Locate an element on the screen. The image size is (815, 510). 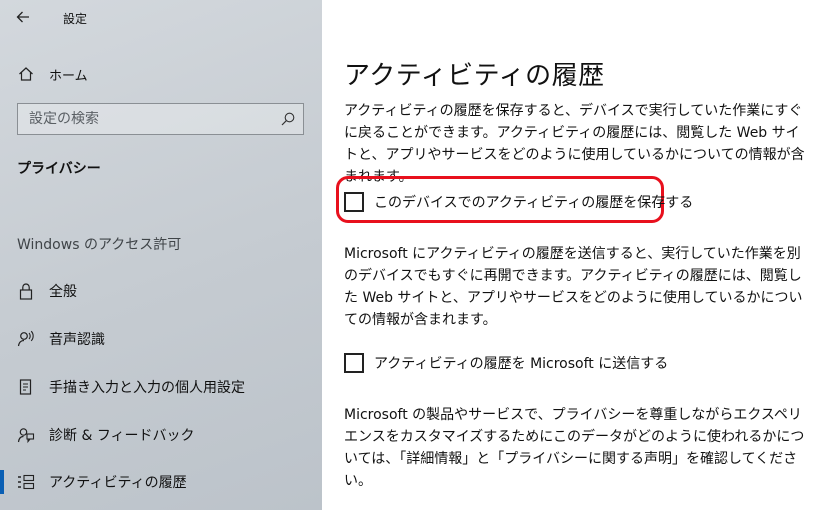
sidebar-item-label: ホーム is located at coordinates (68, 76).